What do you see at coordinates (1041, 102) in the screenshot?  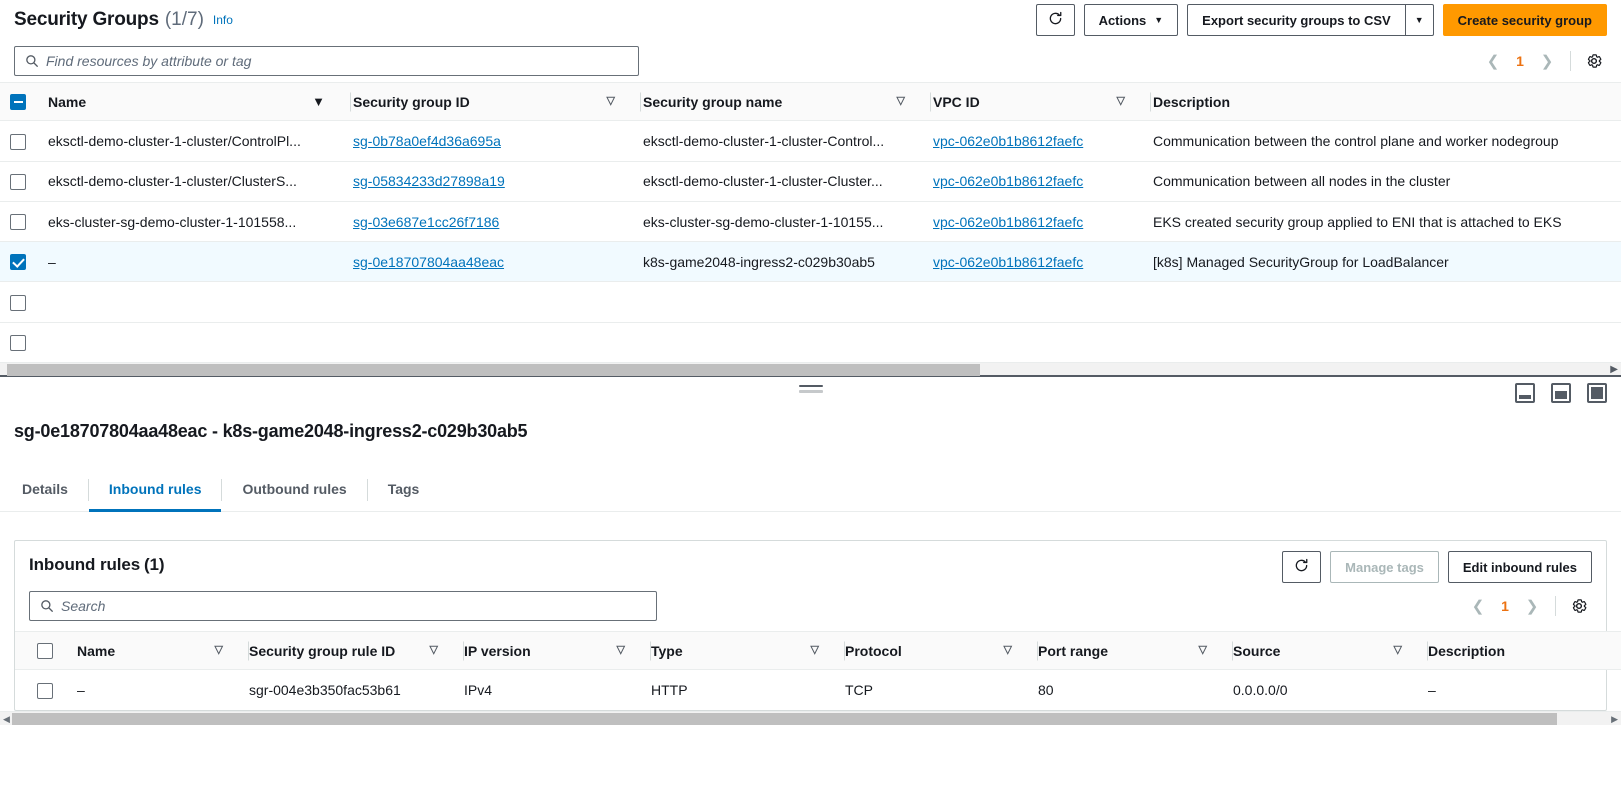 I see `column-header-vpc-id: VPC ID ▽` at bounding box center [1041, 102].